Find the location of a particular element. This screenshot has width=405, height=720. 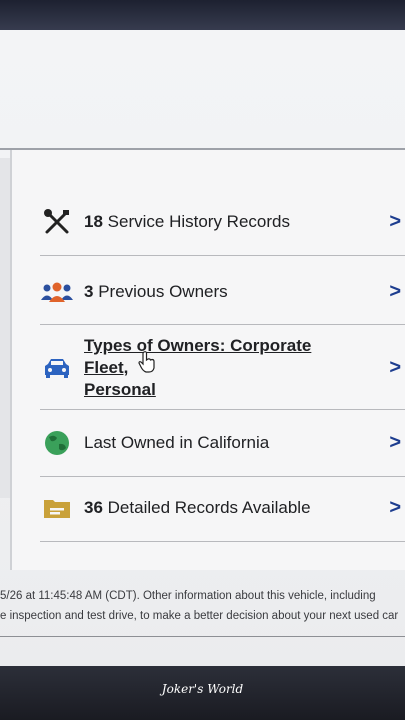

service-history-row: 18 Service History Records > is located at coordinates (222, 222).